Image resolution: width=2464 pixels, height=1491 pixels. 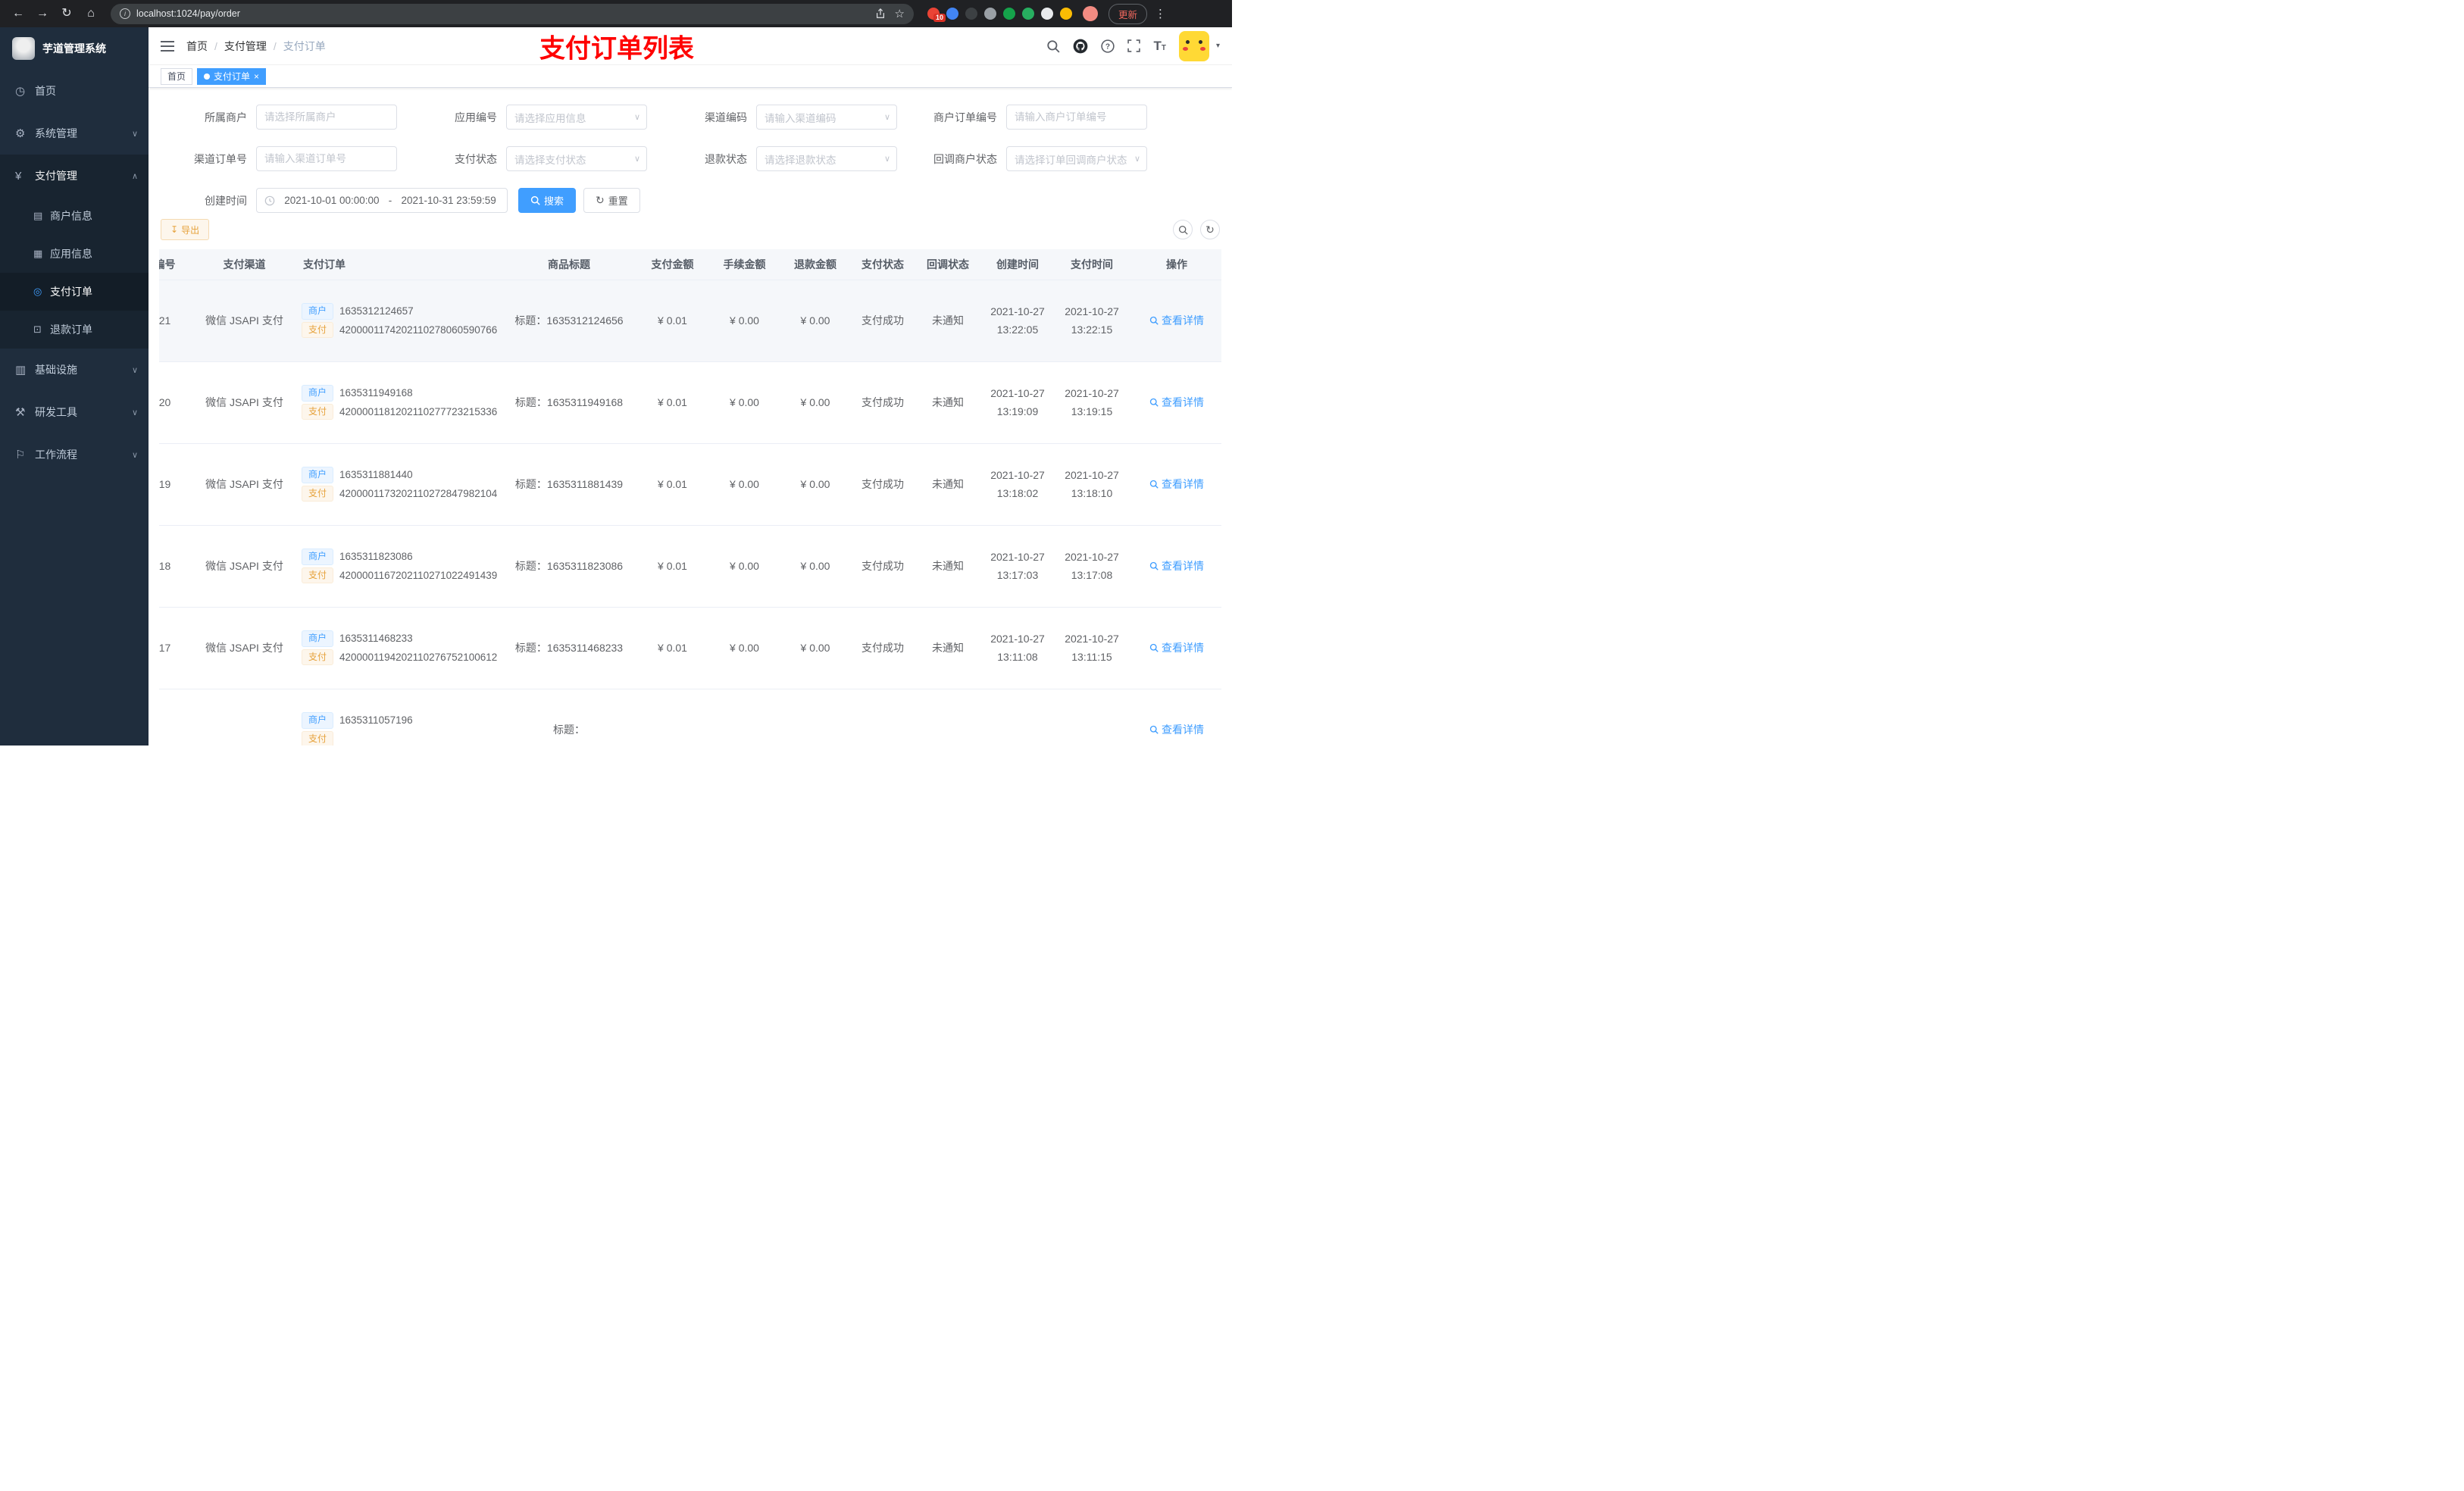 What do you see at coordinates (1009, 14) in the screenshot?
I see `extension-green-check-icon` at bounding box center [1009, 14].